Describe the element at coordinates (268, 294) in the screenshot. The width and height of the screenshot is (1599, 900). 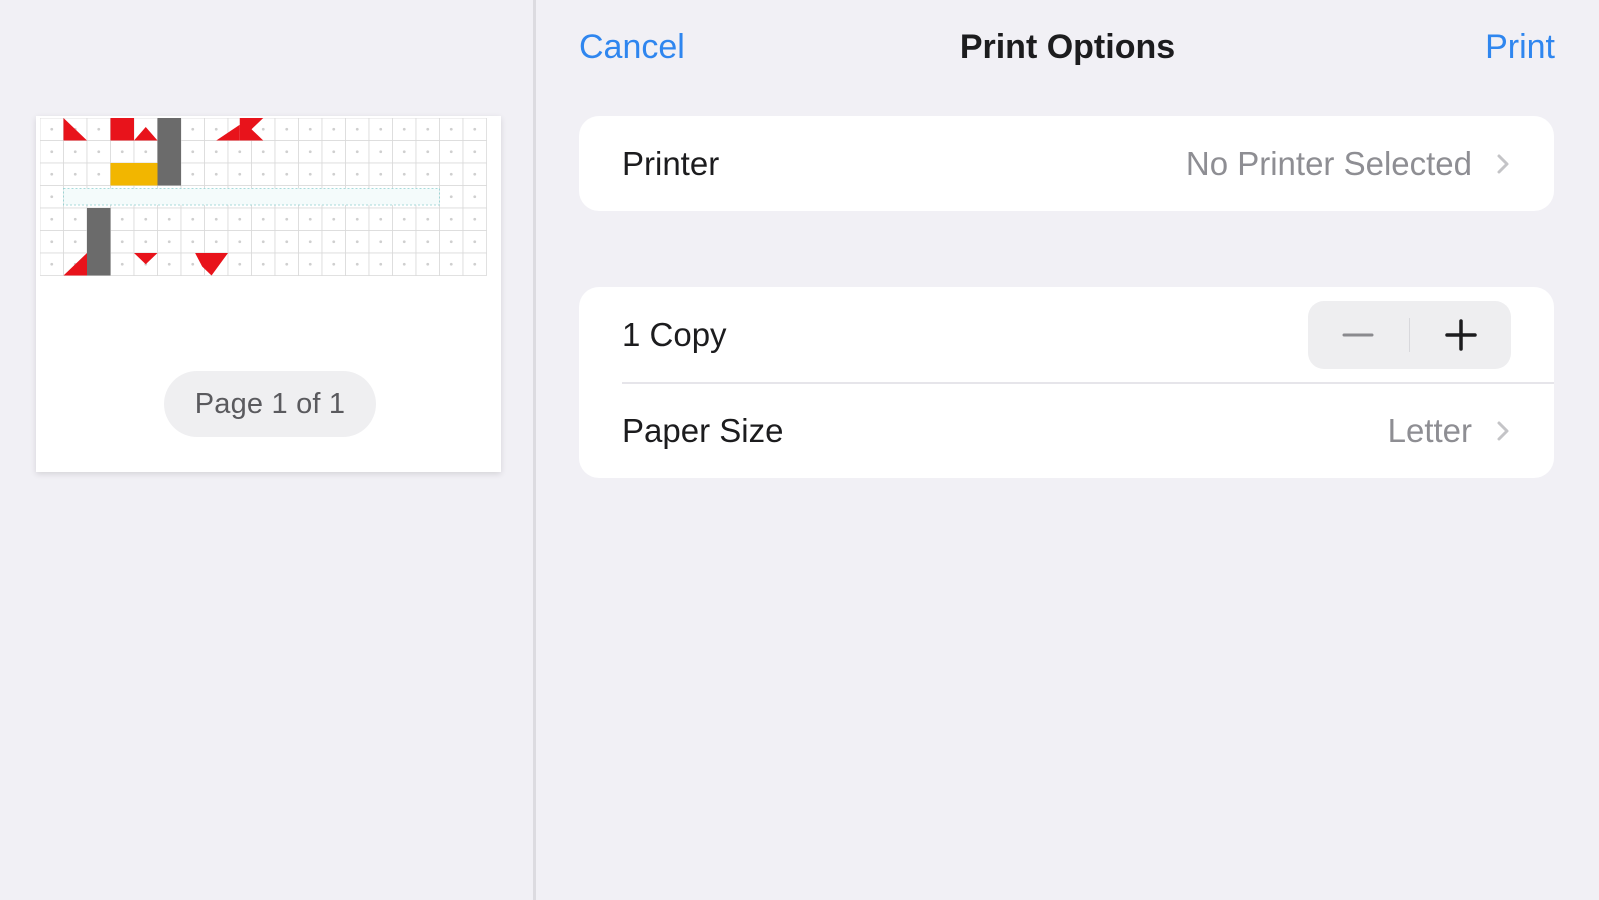
I see `page-preview-thumbnail: Page 1 of 1` at that location.